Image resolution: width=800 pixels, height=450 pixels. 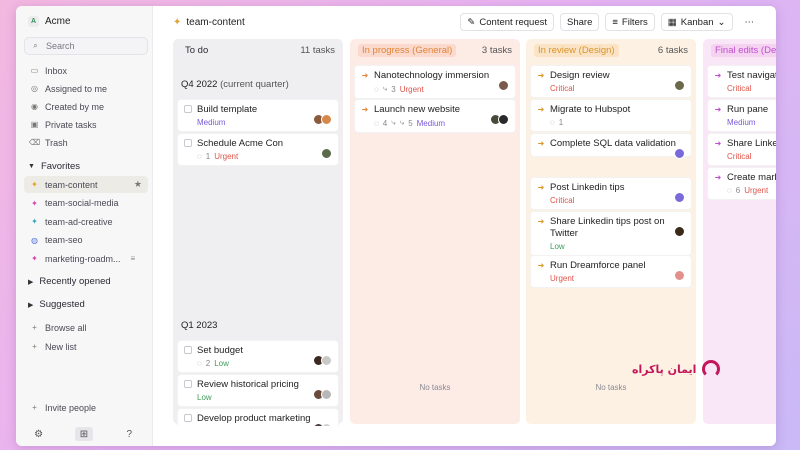 What do you see at coordinates (258, 115) in the screenshot?
I see `task-card: Build template Medium` at bounding box center [258, 115].